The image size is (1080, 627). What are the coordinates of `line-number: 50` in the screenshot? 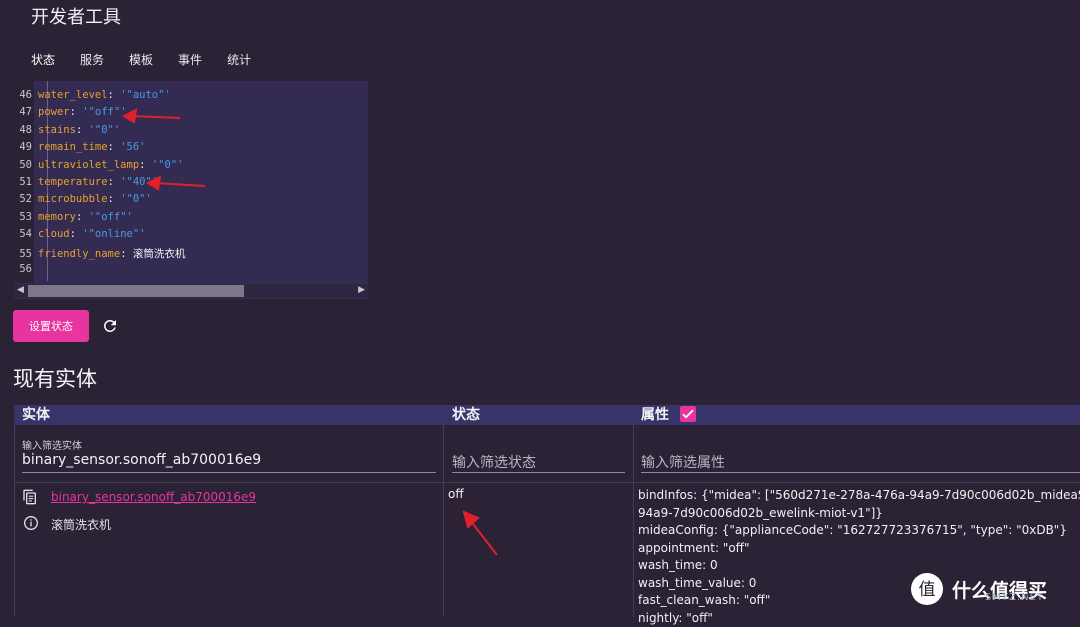 It's located at (23, 165).